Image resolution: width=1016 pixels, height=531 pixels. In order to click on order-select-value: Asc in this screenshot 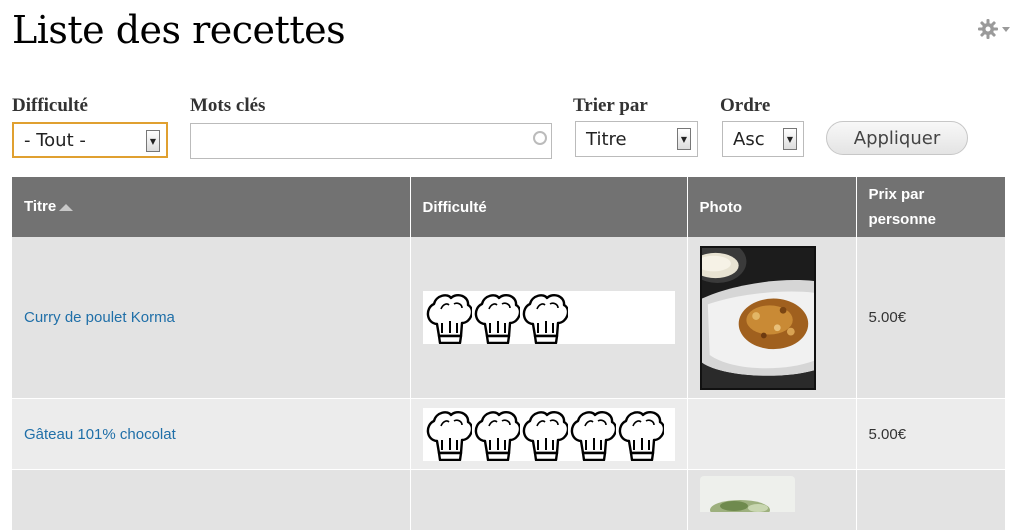, I will do `click(749, 139)`.